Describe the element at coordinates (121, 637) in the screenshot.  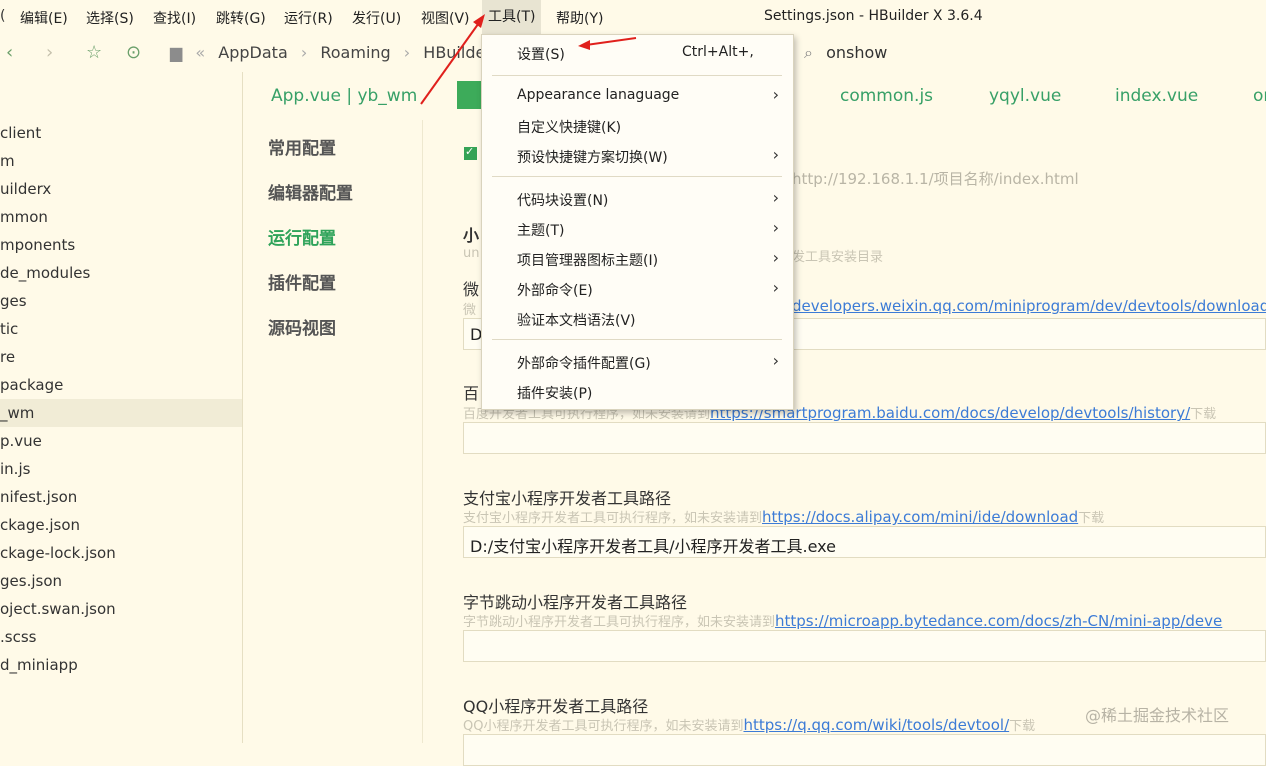
I see `tree-item: .scss` at that location.